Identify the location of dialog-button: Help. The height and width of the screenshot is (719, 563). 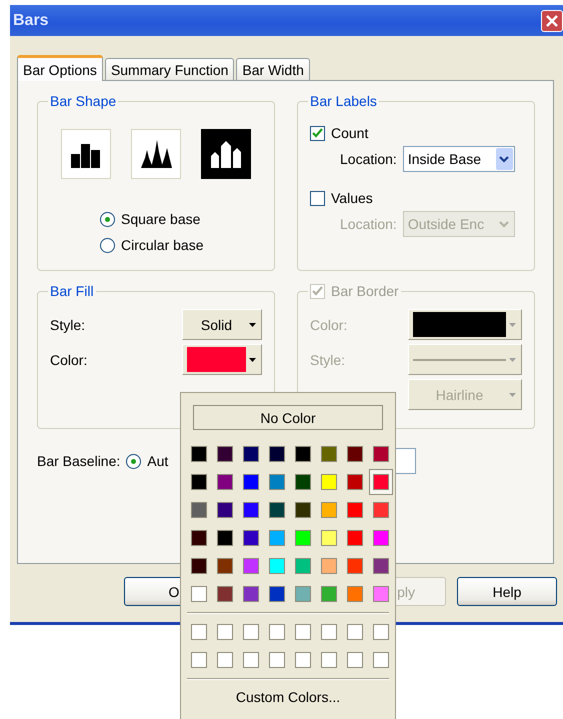
(507, 591).